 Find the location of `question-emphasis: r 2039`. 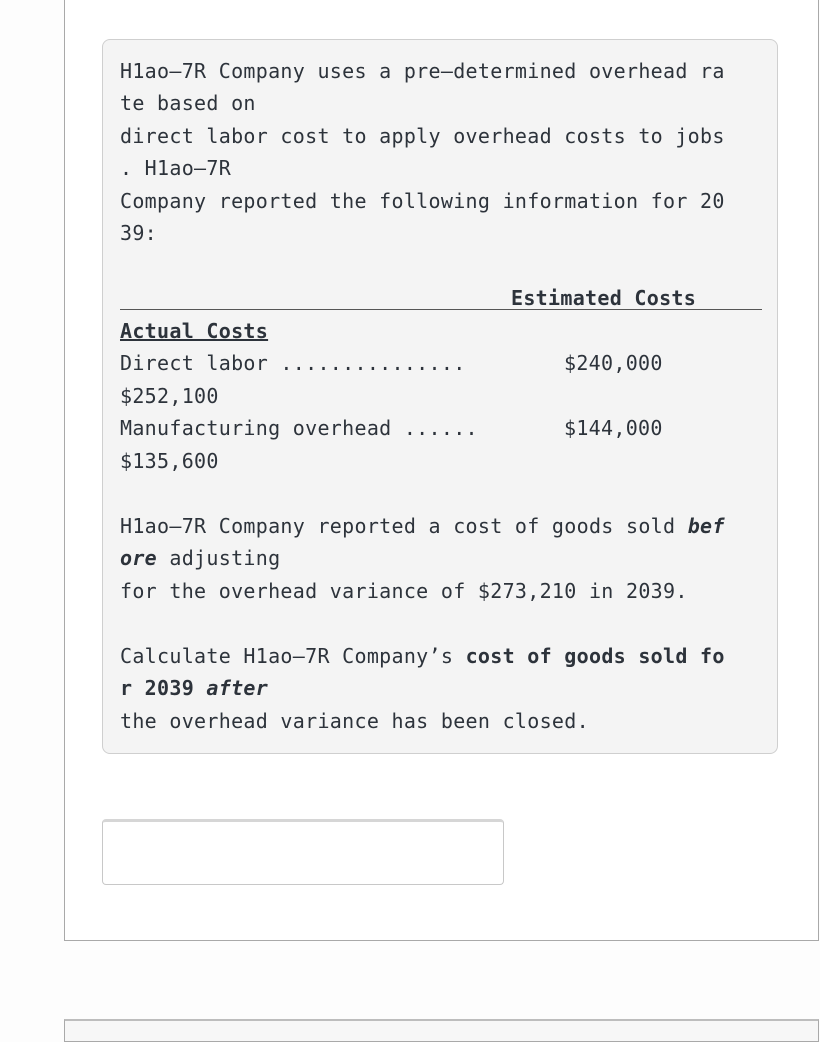

question-emphasis: r 2039 is located at coordinates (163, 688).